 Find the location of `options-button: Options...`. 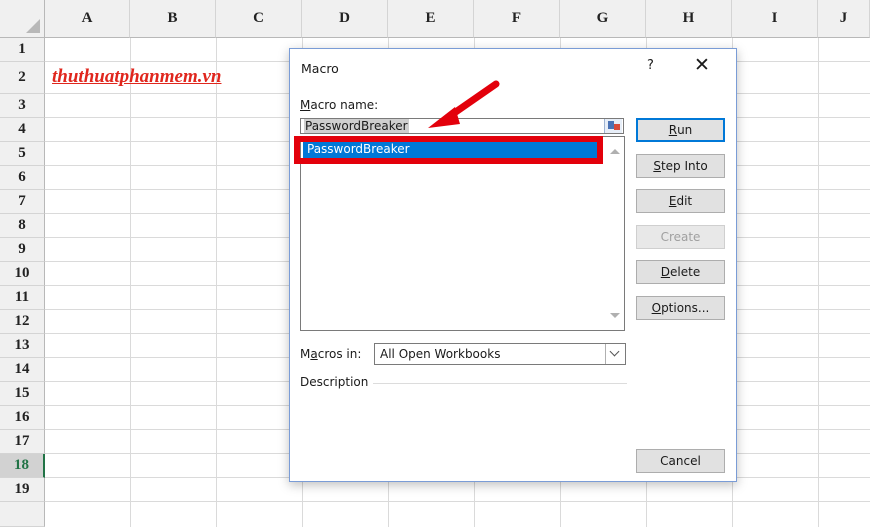

options-button: Options... is located at coordinates (680, 308).